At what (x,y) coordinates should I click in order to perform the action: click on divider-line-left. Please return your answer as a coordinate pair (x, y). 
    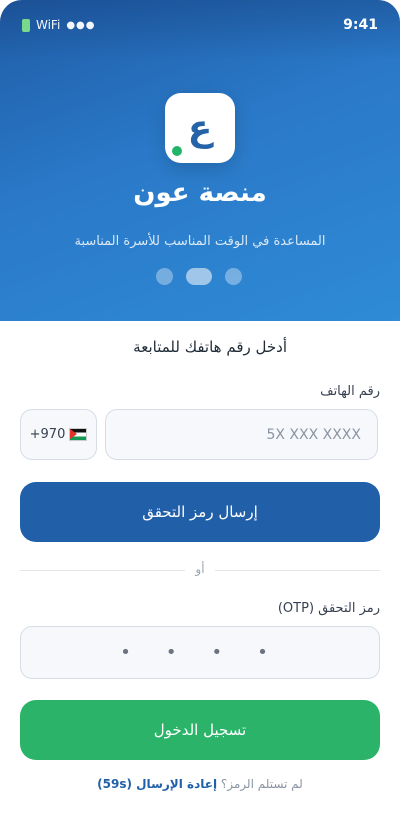
    Looking at the image, I should click on (102, 570).